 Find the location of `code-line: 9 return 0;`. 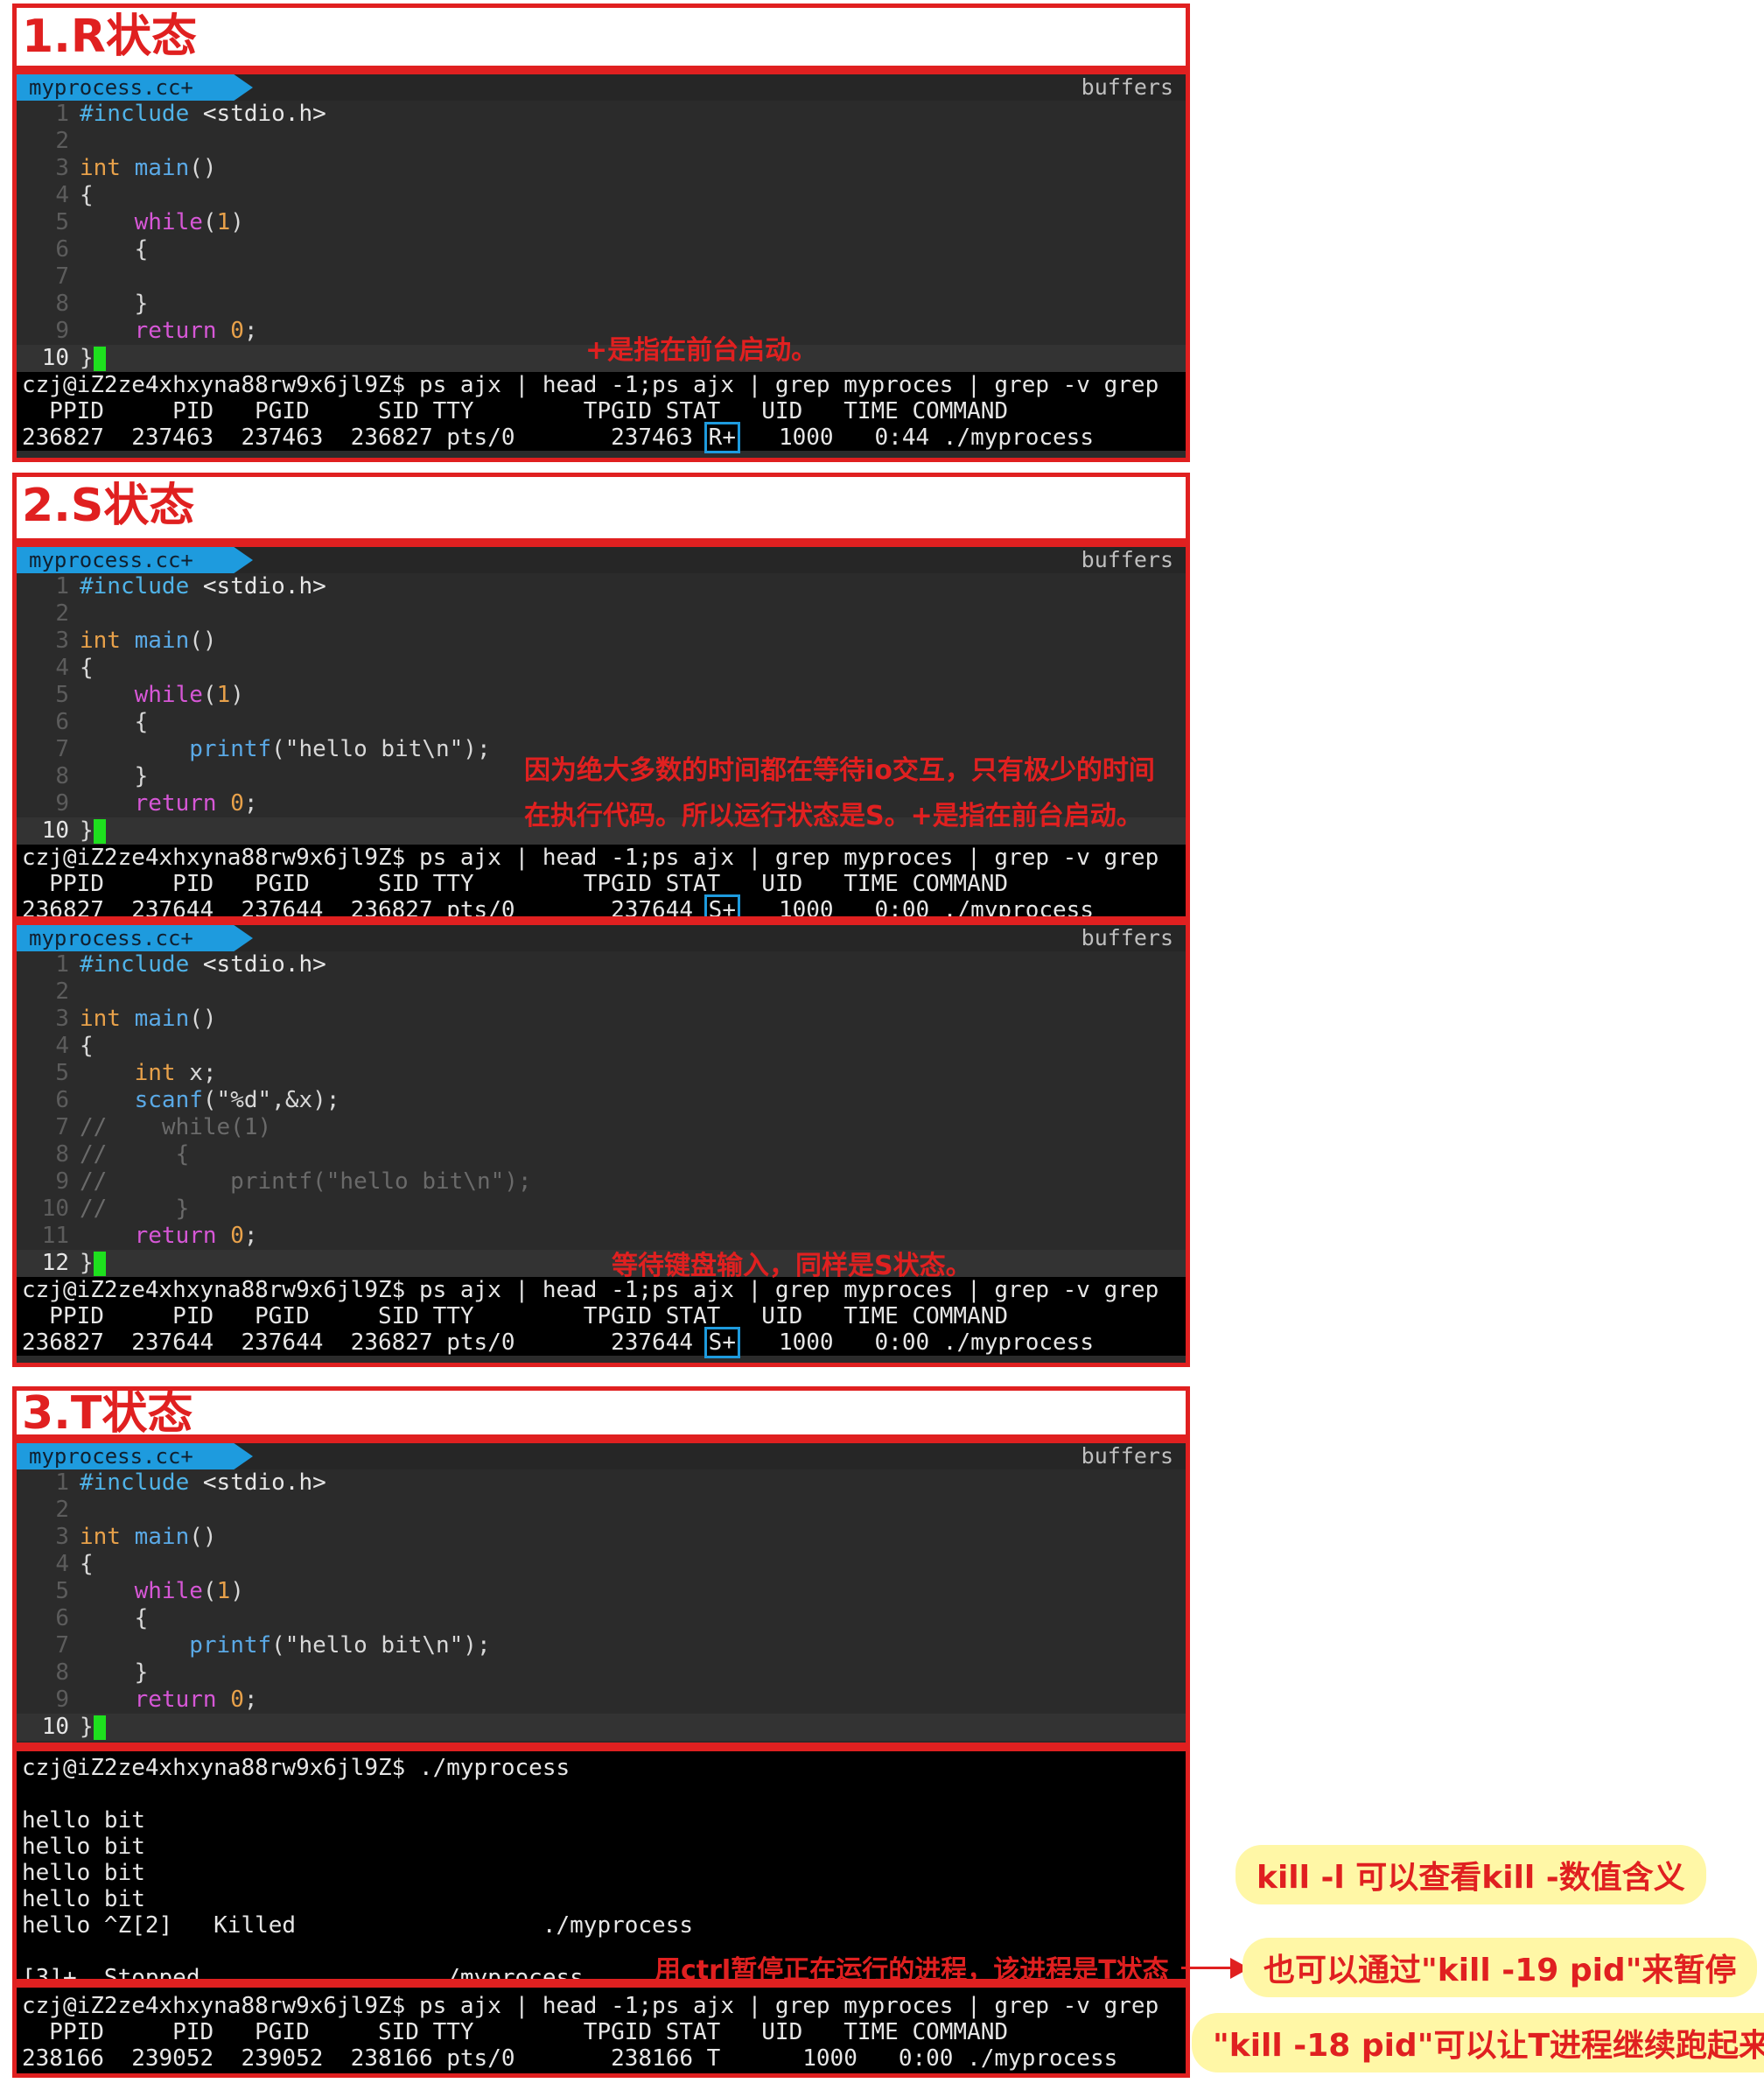

code-line: 9 return 0; is located at coordinates (601, 1701).